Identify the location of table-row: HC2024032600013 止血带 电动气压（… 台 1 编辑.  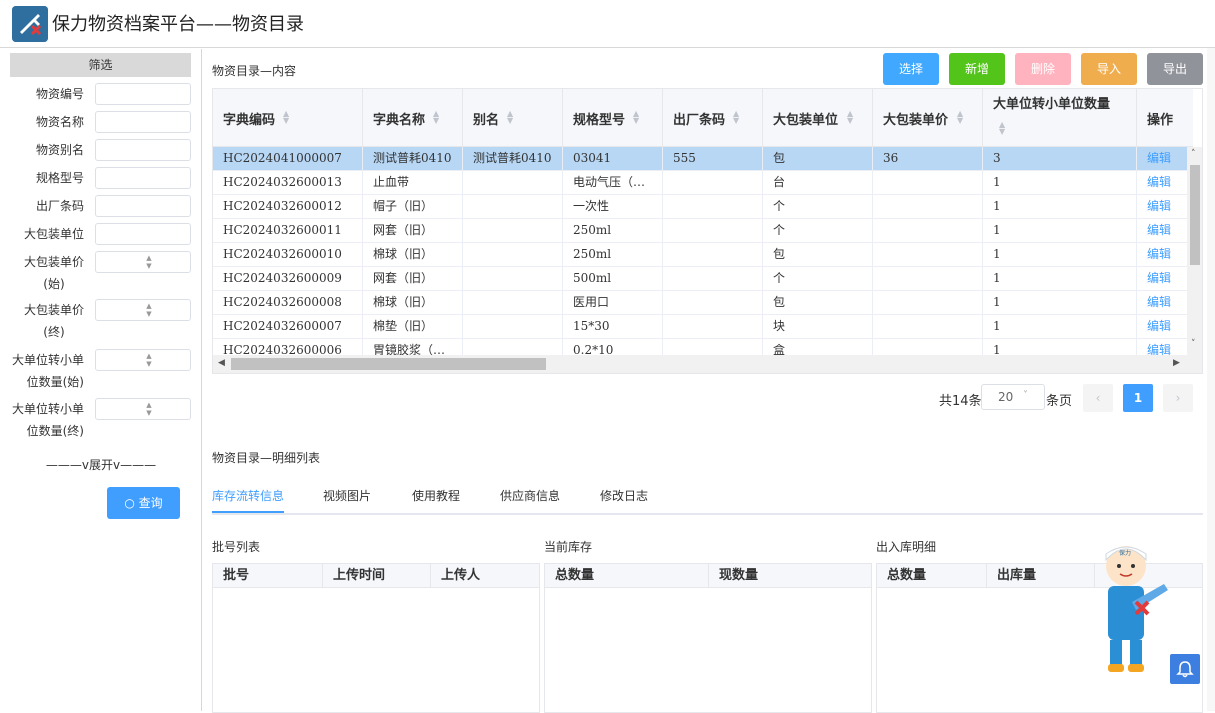
(703, 183).